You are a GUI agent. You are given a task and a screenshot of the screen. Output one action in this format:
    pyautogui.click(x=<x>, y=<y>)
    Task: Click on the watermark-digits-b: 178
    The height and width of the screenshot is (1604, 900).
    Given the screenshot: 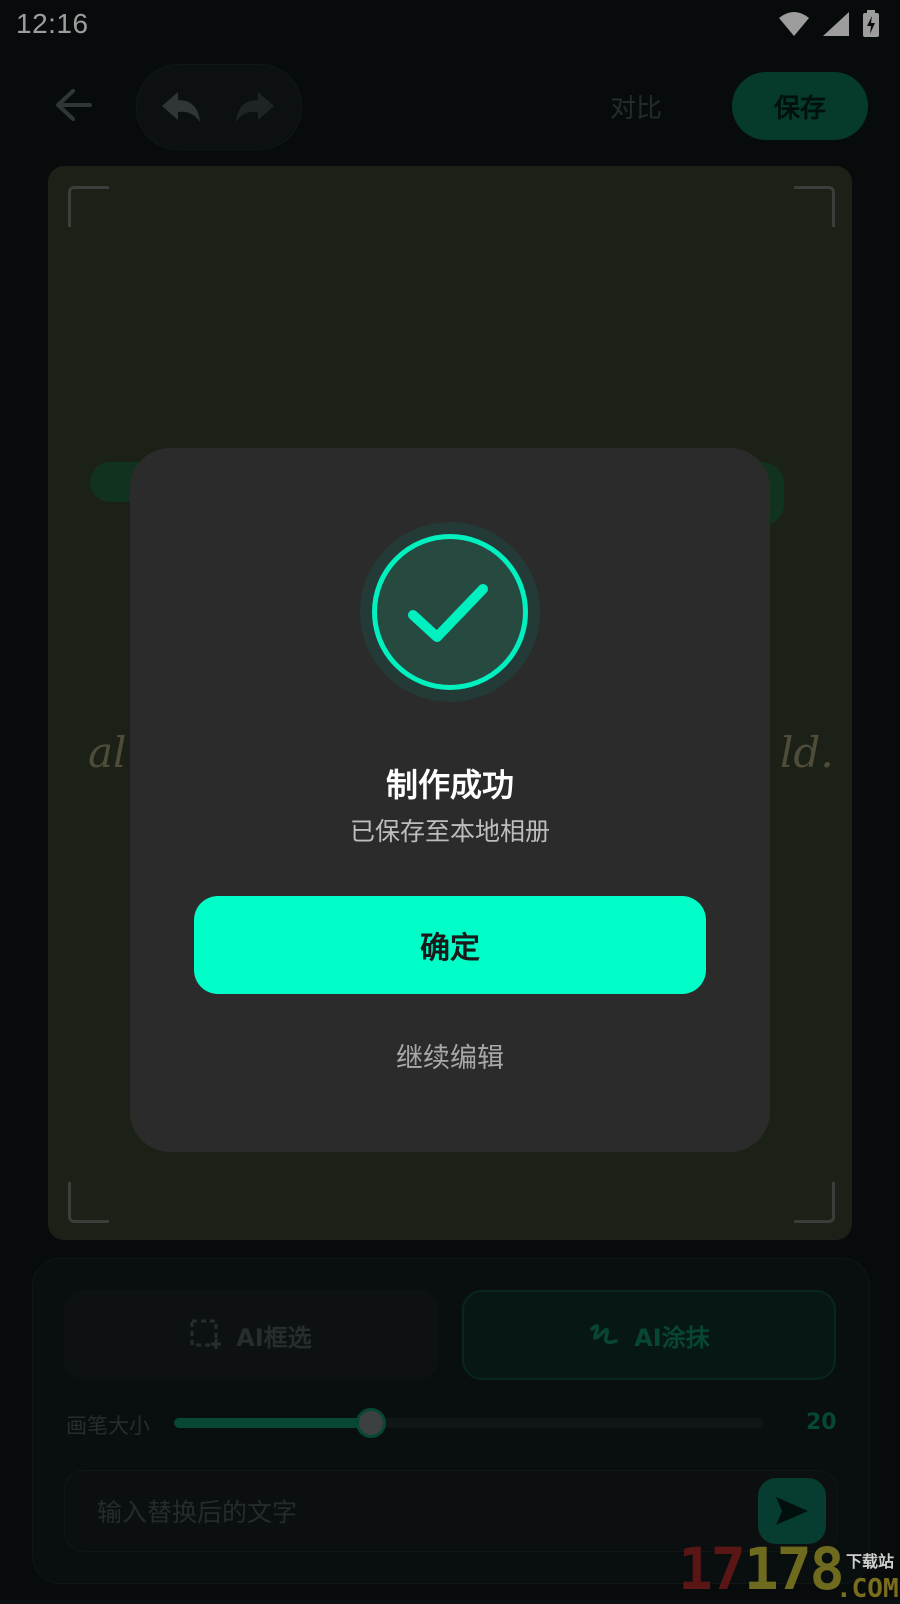 What is the action you would take?
    pyautogui.click(x=794, y=1569)
    